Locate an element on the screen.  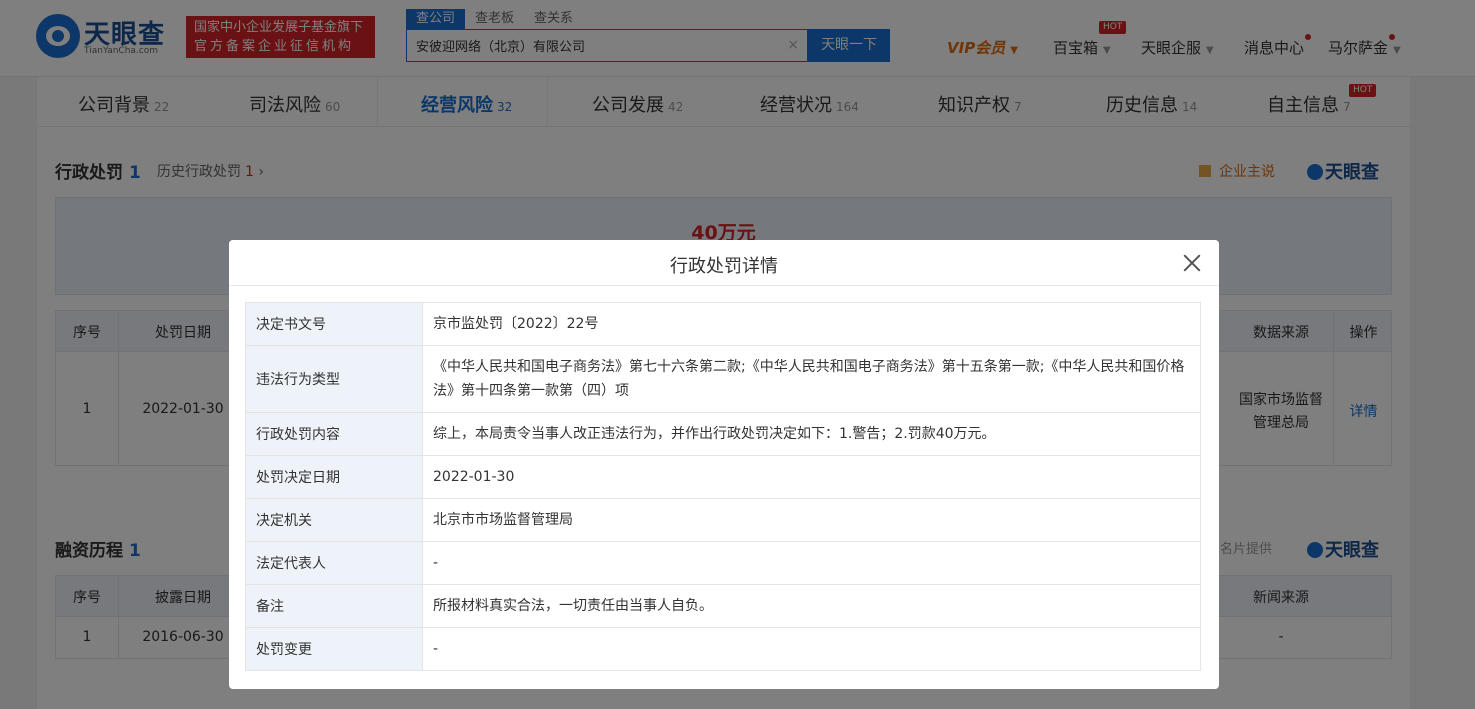
detail-value: 京市监处罚〔2022〕22号 is located at coordinates (516, 324).